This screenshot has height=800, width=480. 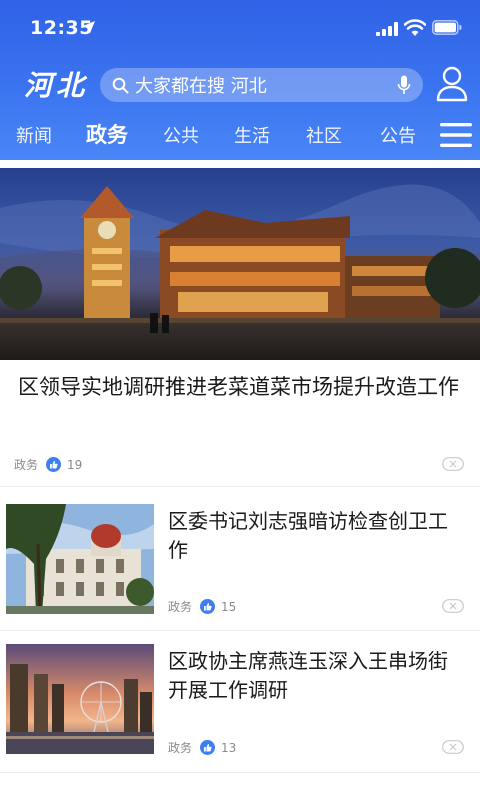 I want to click on hero-article-meta: 政务 19, so click(x=48, y=464).